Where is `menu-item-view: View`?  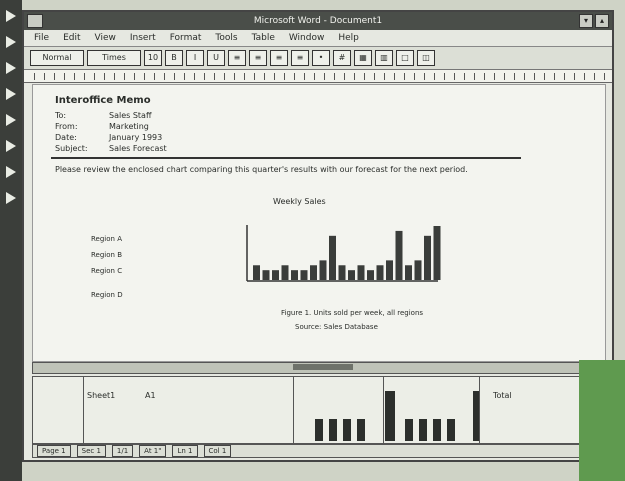
menu-item-view: View is located at coordinates (105, 38).